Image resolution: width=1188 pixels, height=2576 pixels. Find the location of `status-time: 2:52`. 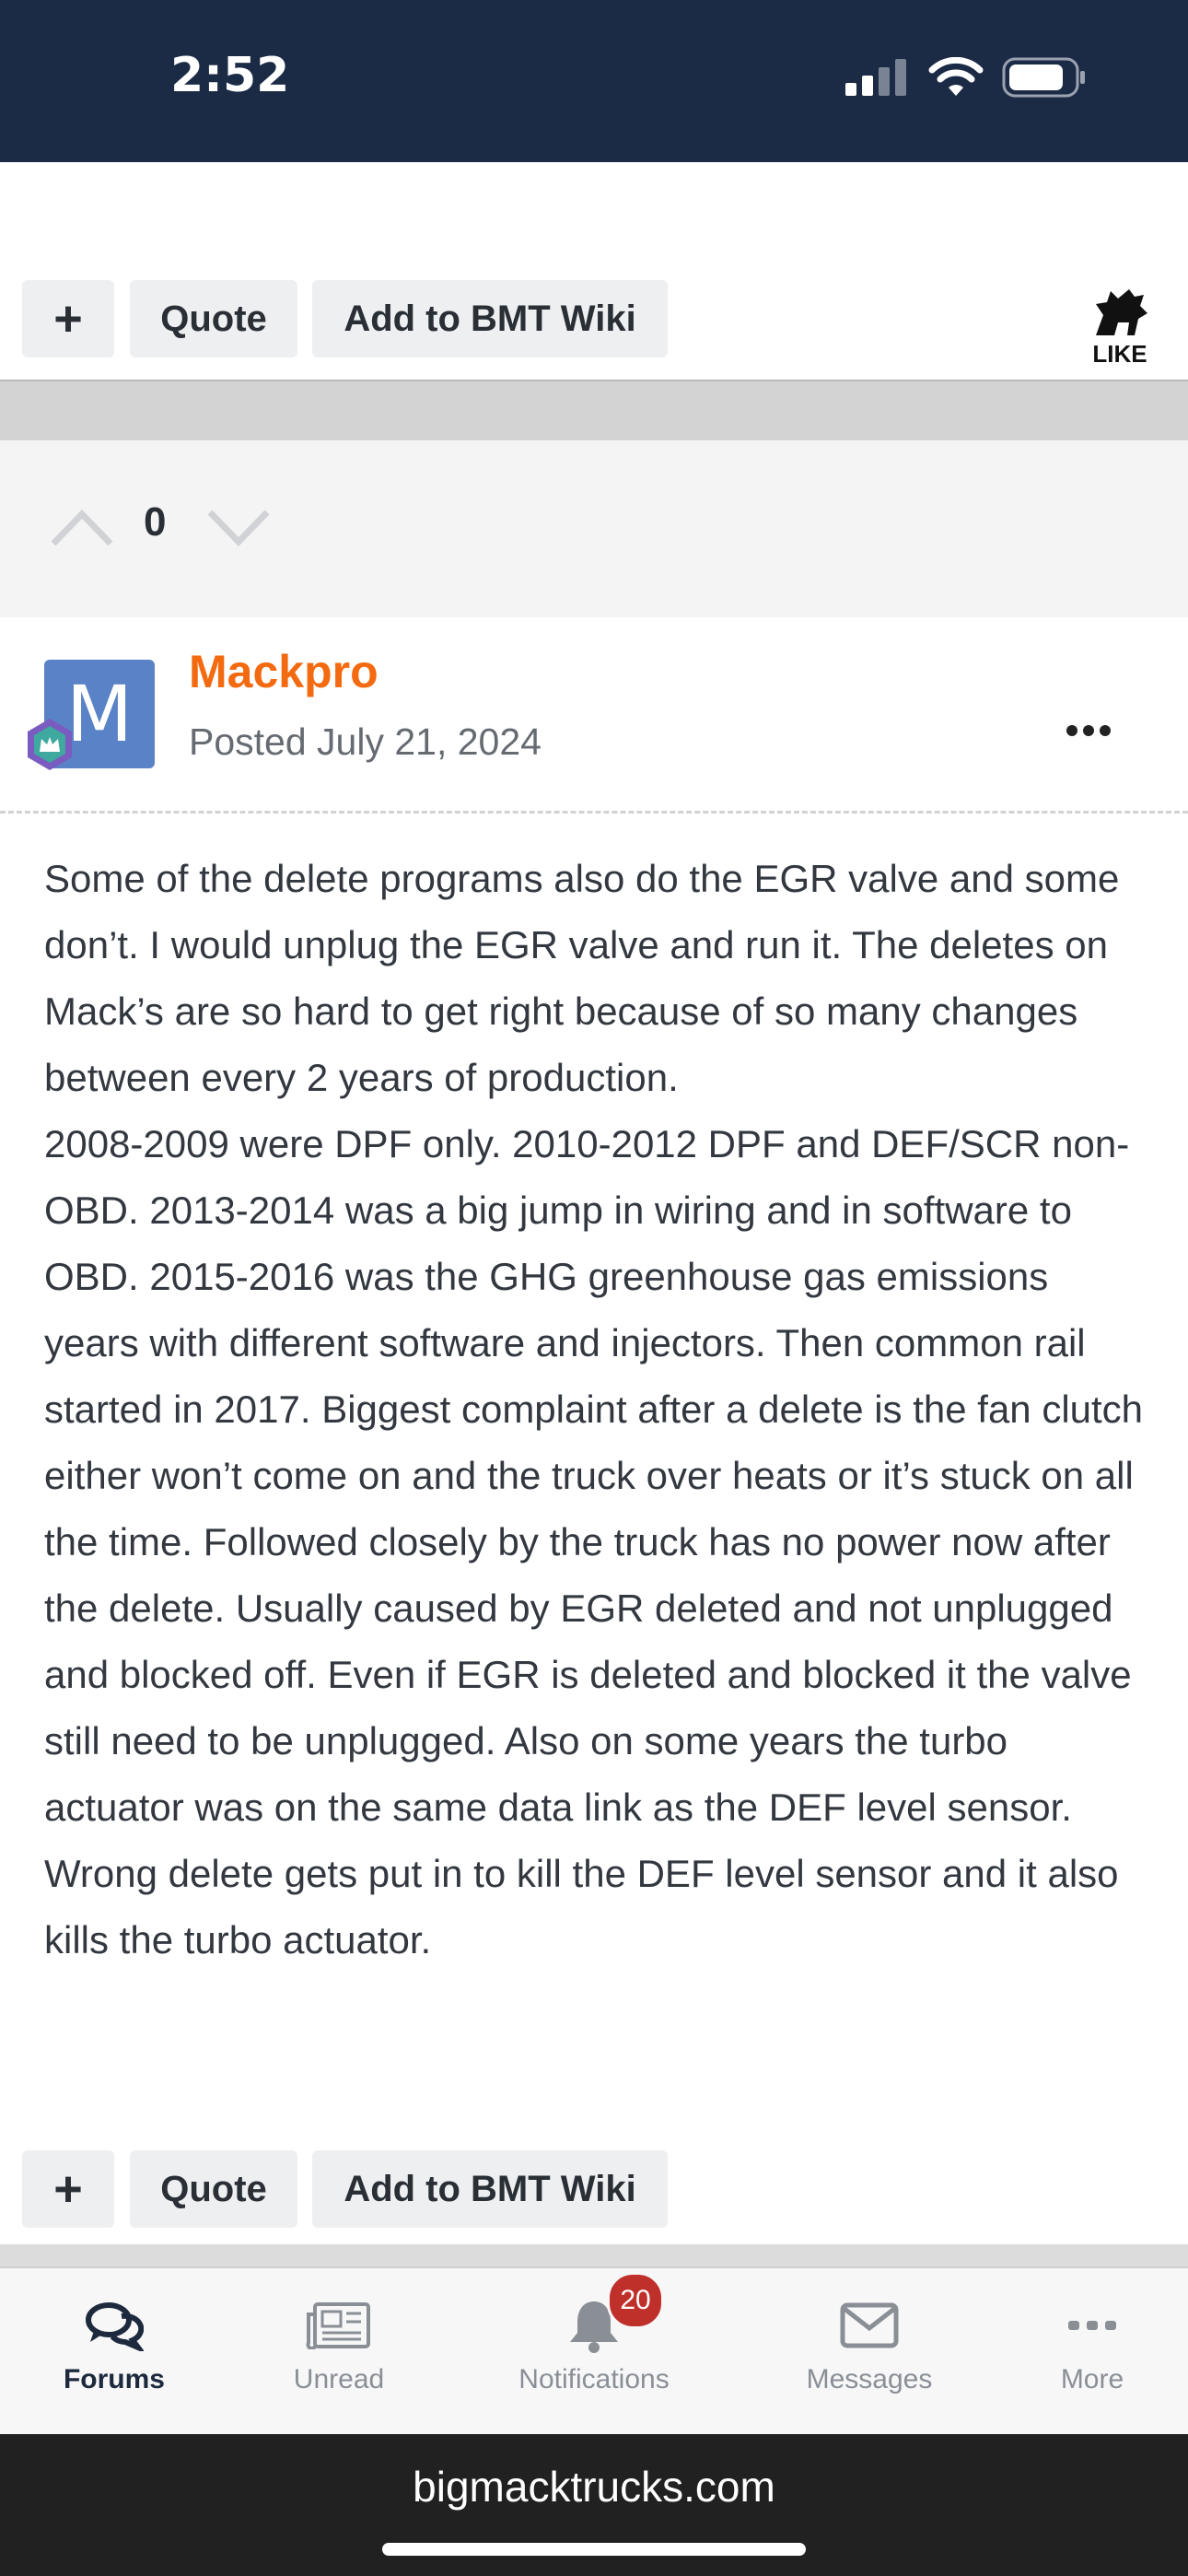

status-time: 2:52 is located at coordinates (230, 75).